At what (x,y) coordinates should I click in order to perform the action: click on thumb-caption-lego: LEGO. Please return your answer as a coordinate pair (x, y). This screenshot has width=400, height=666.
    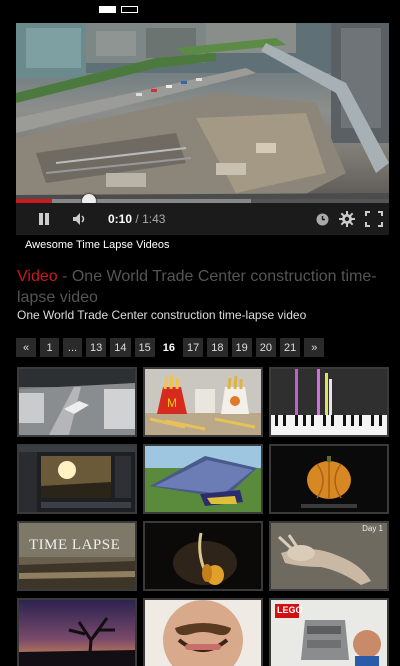
    Looking at the image, I should click on (290, 610).